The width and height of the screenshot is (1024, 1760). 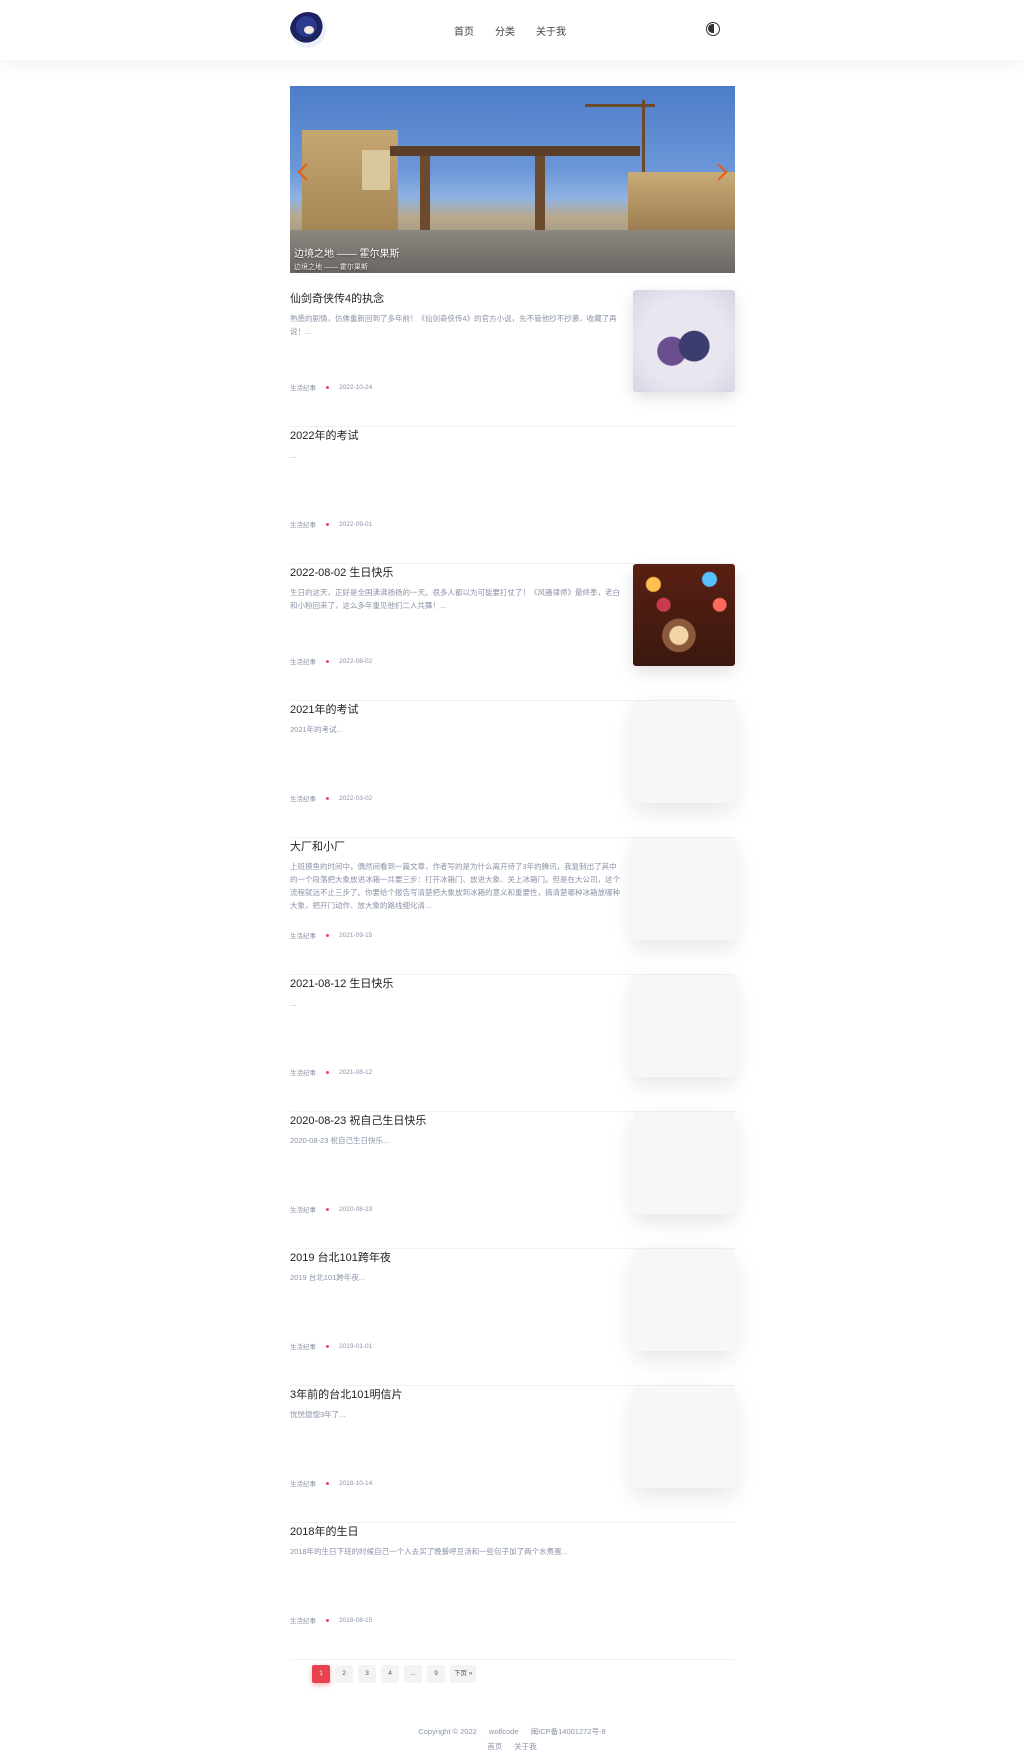 I want to click on footer-link-about: 关于我, so click(x=525, y=1746).